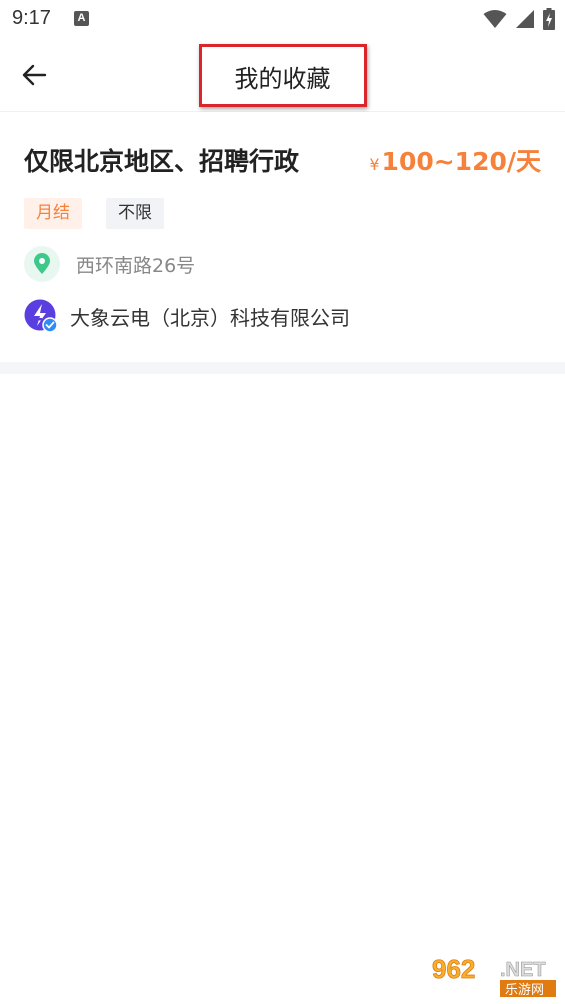 The height and width of the screenshot is (1004, 565). I want to click on job-title: 仅限北京地区、招聘行政, so click(162, 161).